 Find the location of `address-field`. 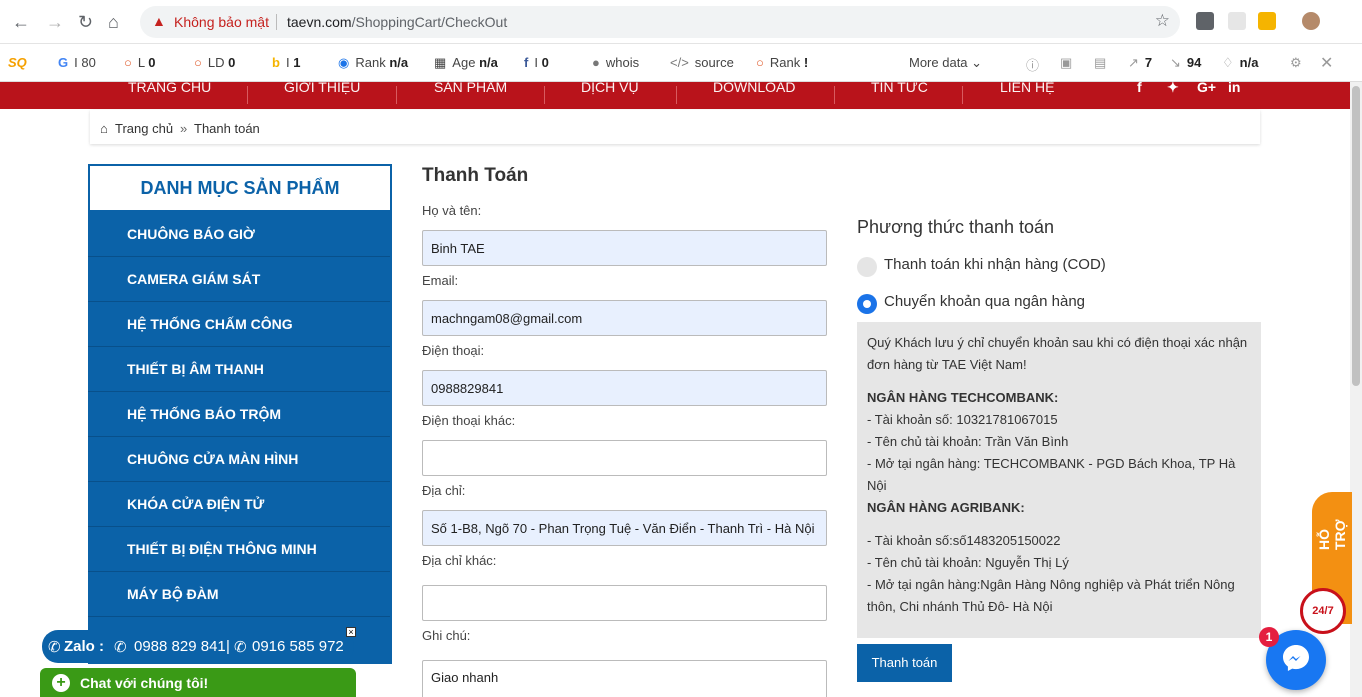

address-field is located at coordinates (624, 528).